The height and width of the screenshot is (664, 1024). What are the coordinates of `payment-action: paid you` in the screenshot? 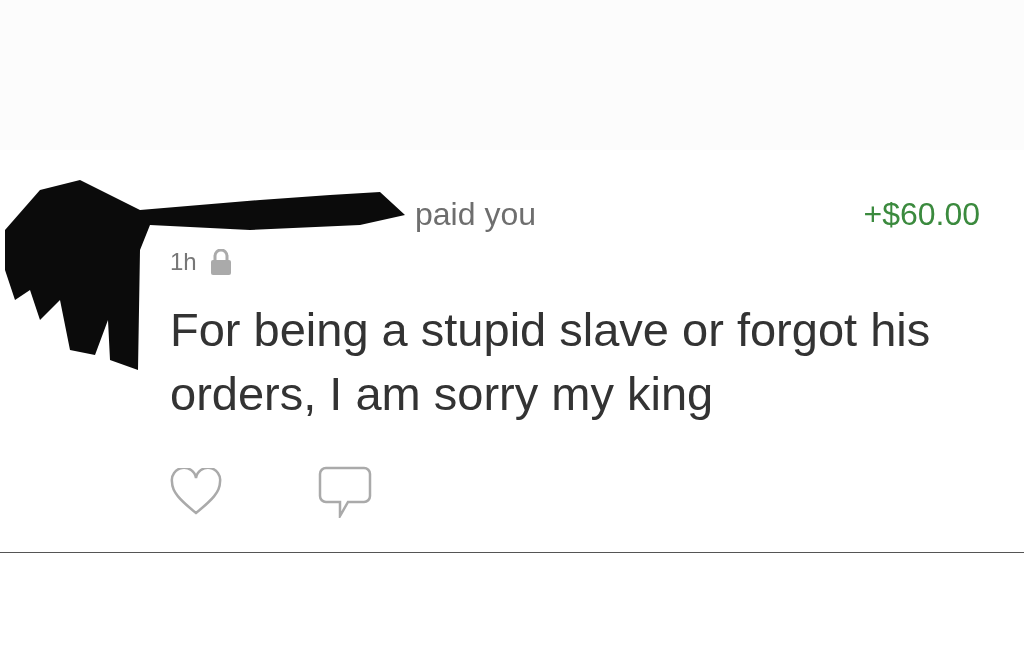 It's located at (475, 214).